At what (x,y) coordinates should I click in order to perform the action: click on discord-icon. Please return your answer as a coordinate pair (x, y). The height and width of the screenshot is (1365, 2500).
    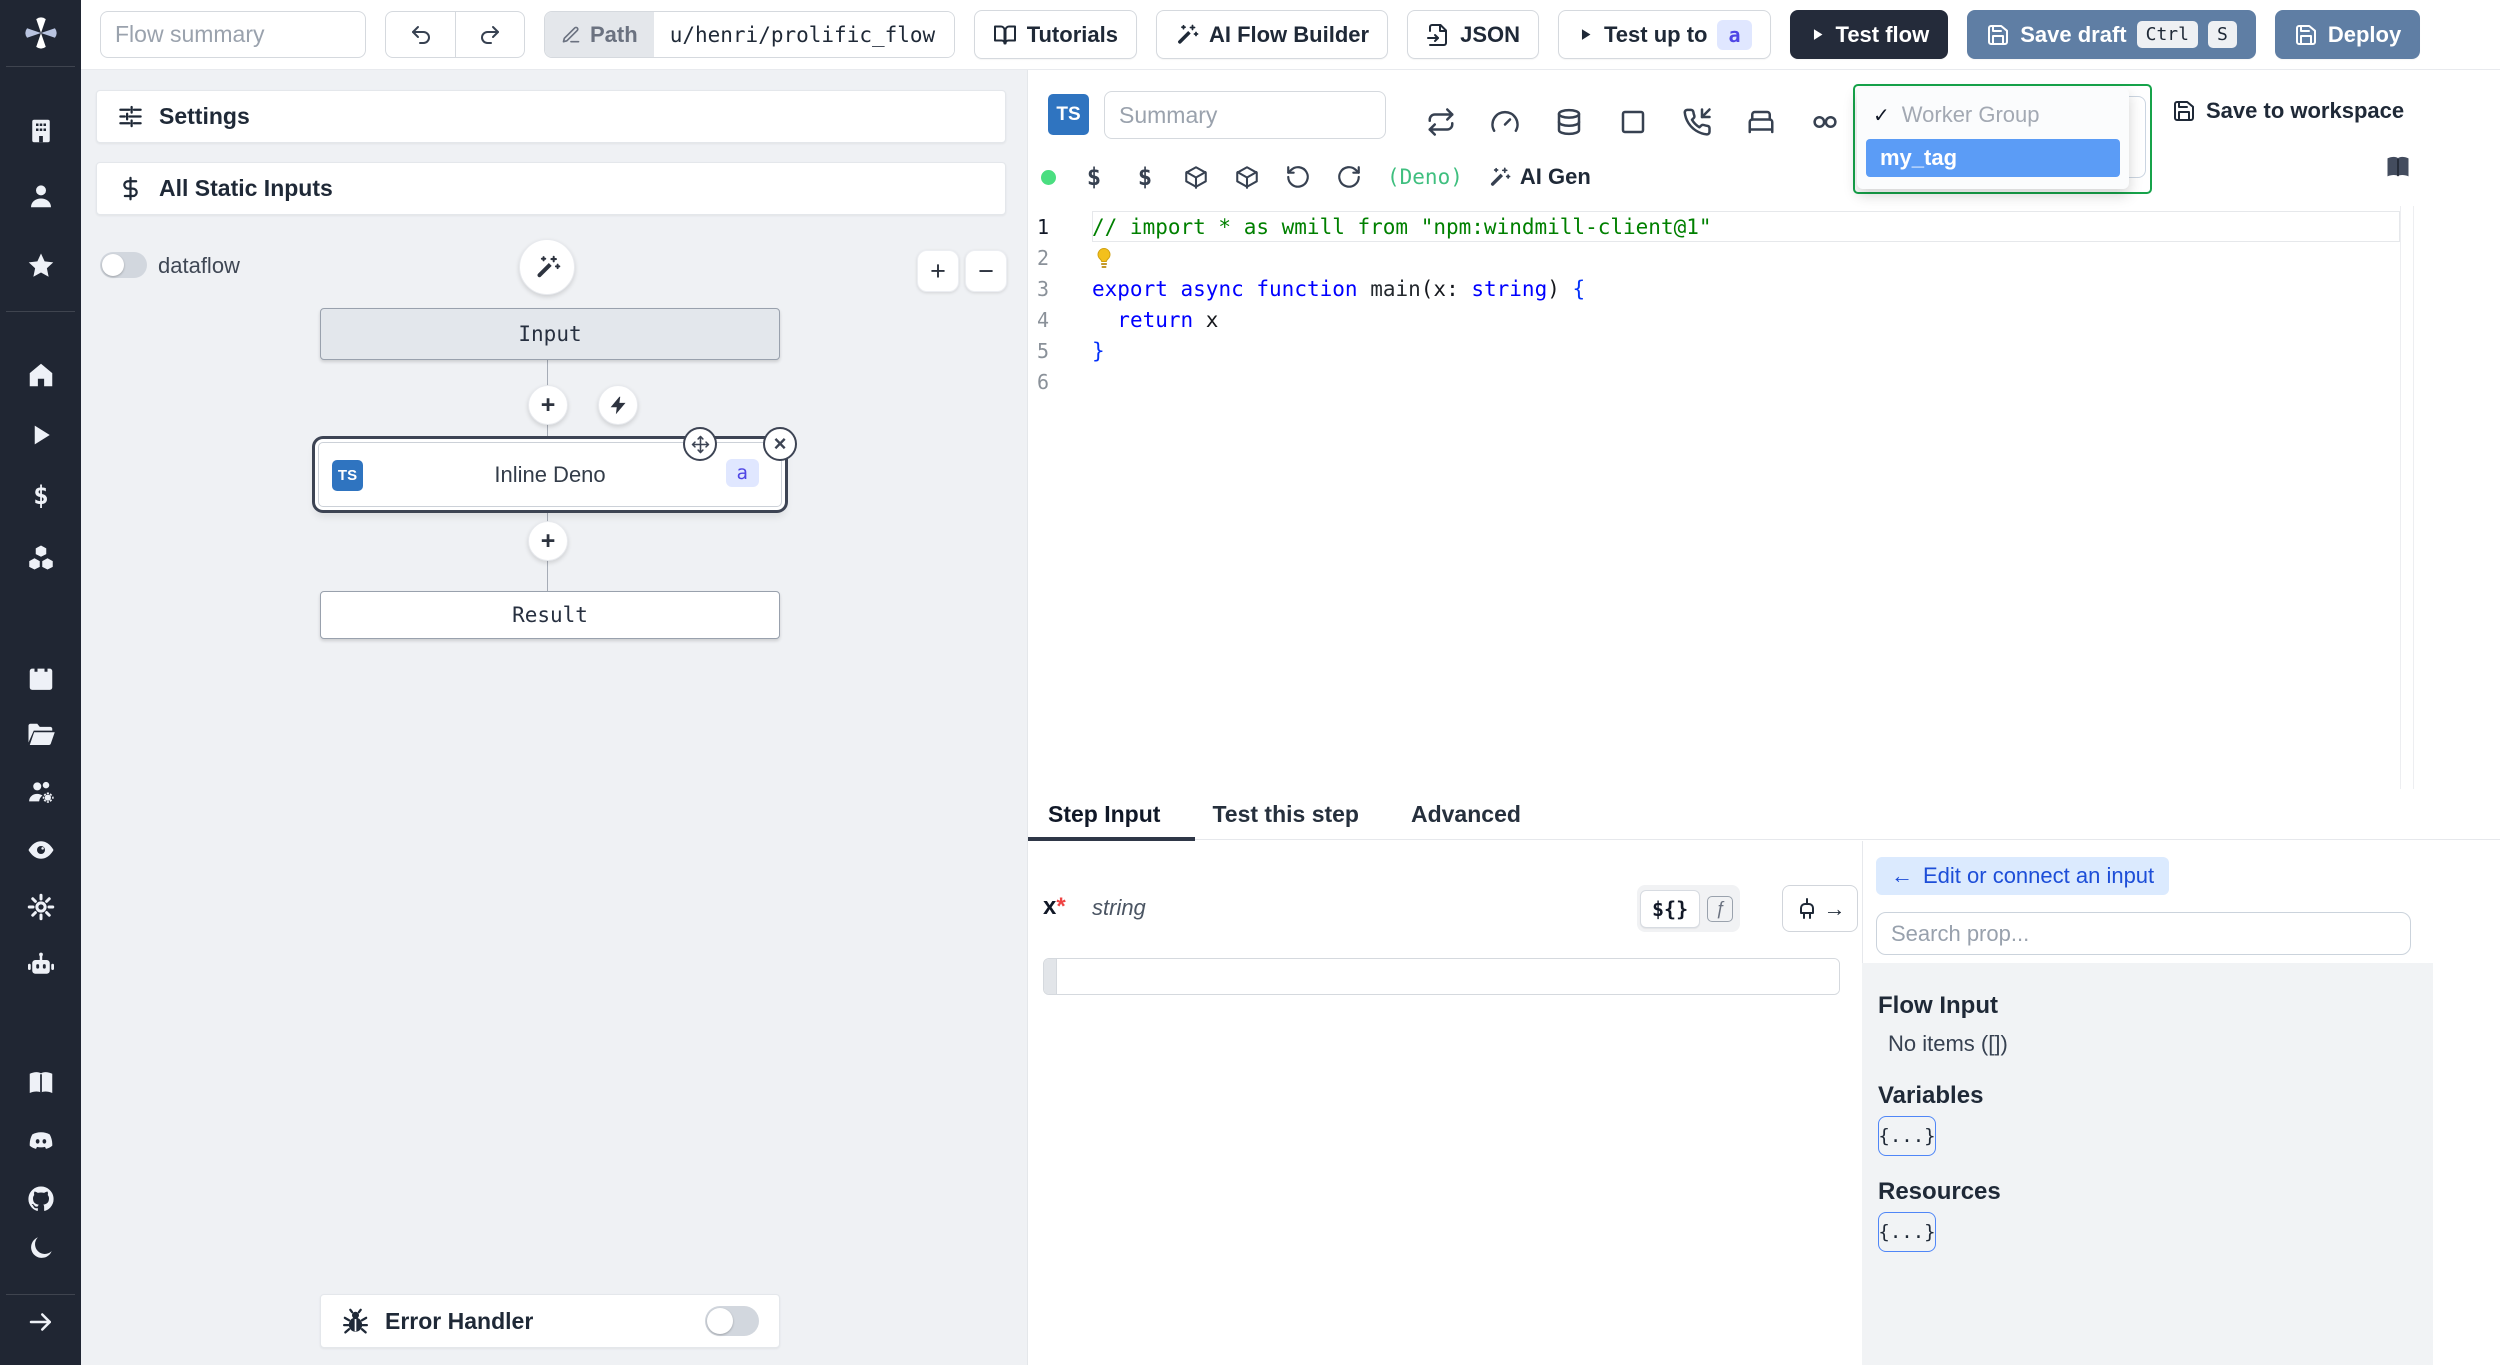
    Looking at the image, I should click on (41, 1142).